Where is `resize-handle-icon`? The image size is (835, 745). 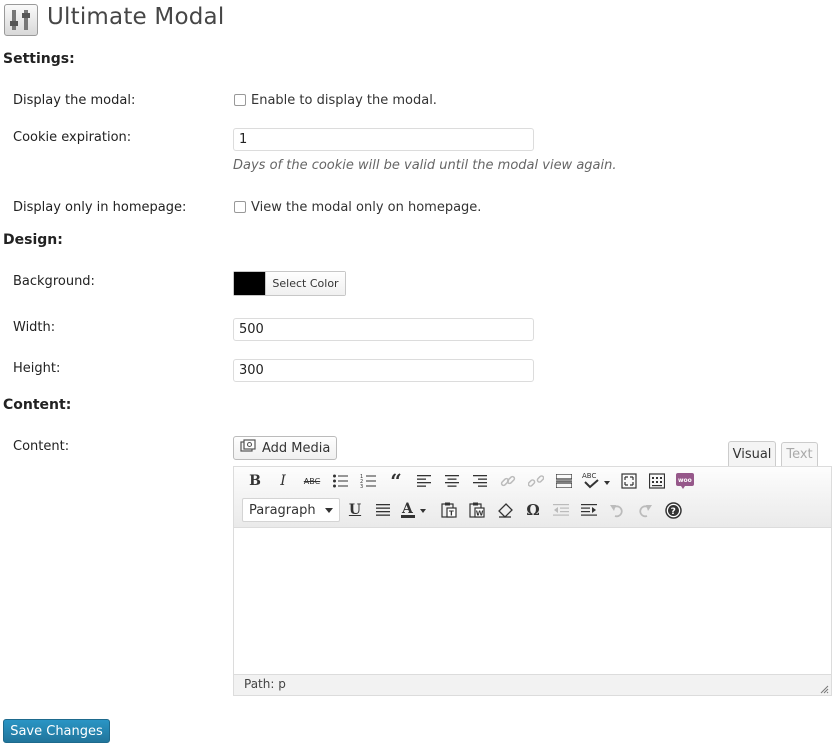 resize-handle-icon is located at coordinates (824, 688).